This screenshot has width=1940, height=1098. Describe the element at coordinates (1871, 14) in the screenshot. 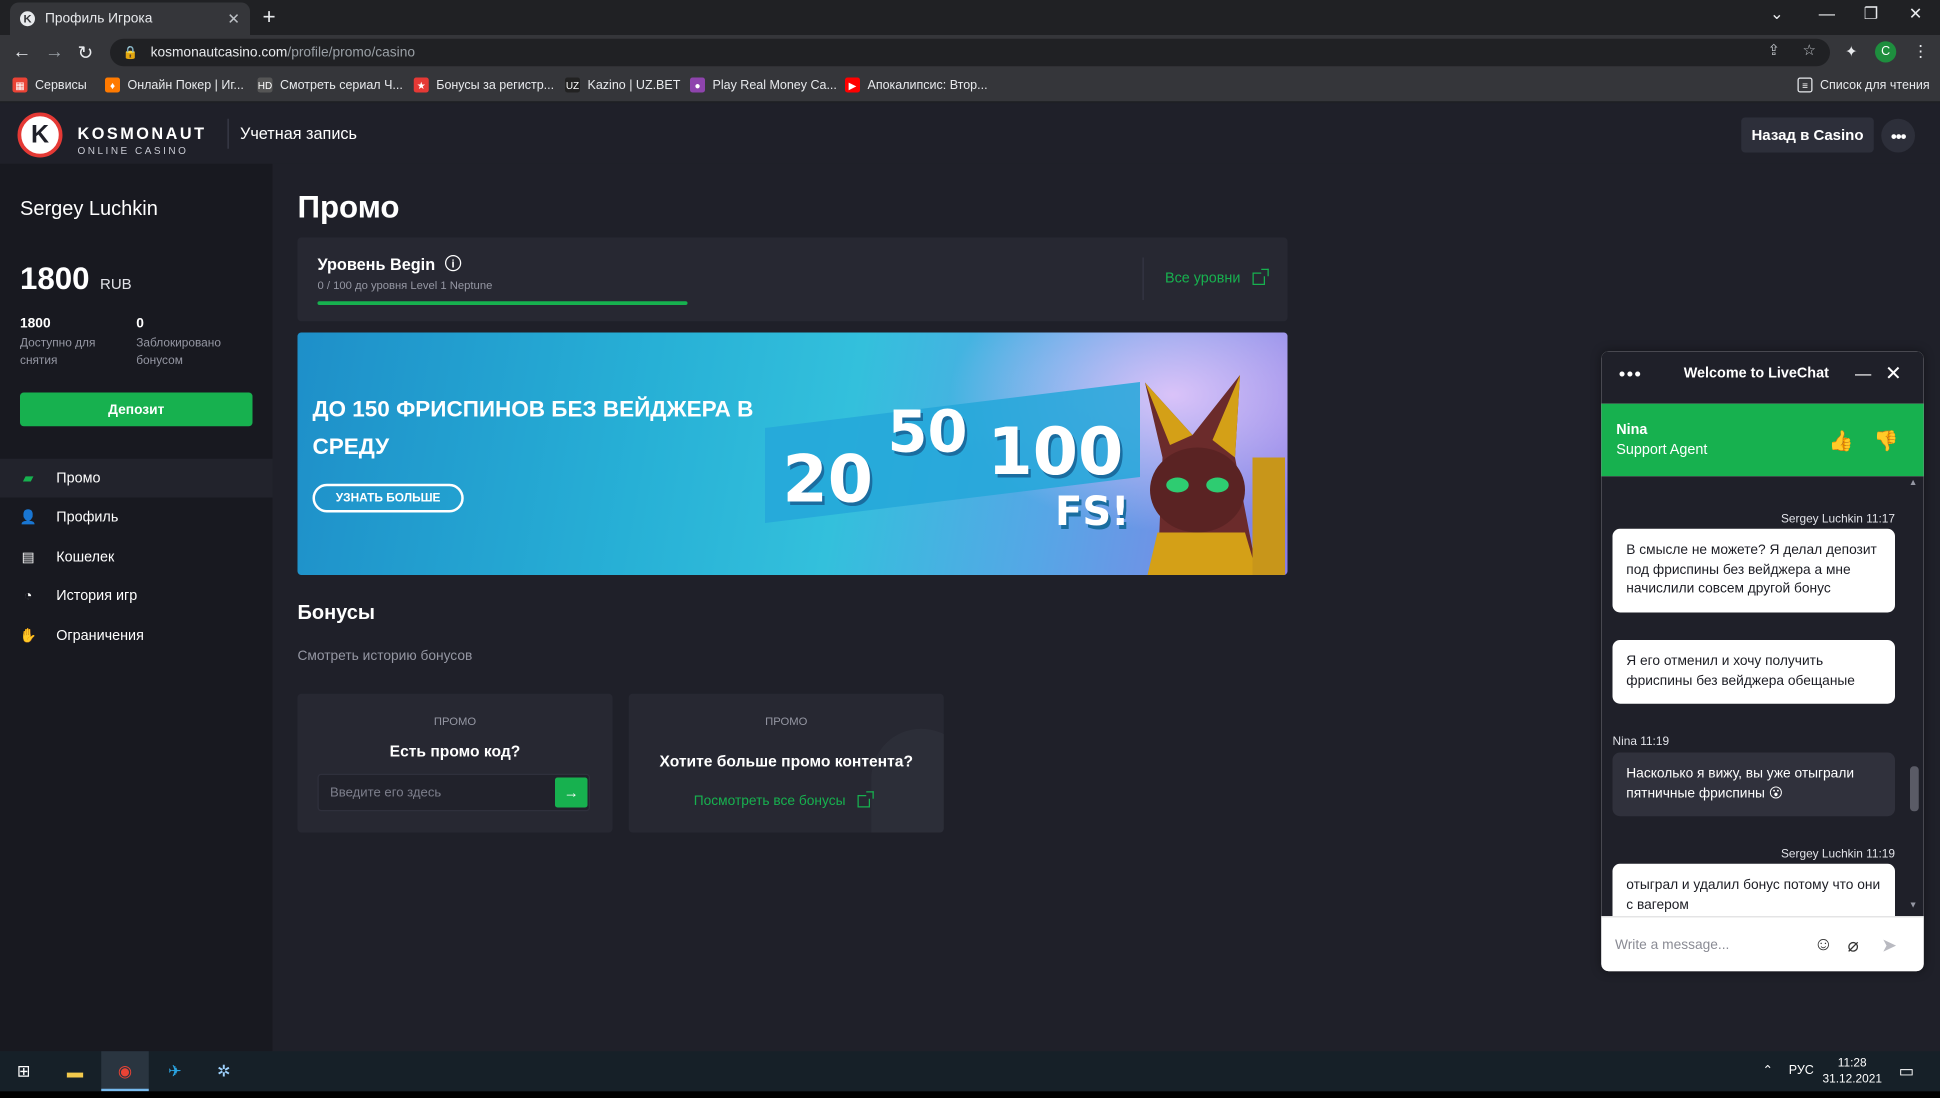

I see `restore-window-button: ❐` at that location.